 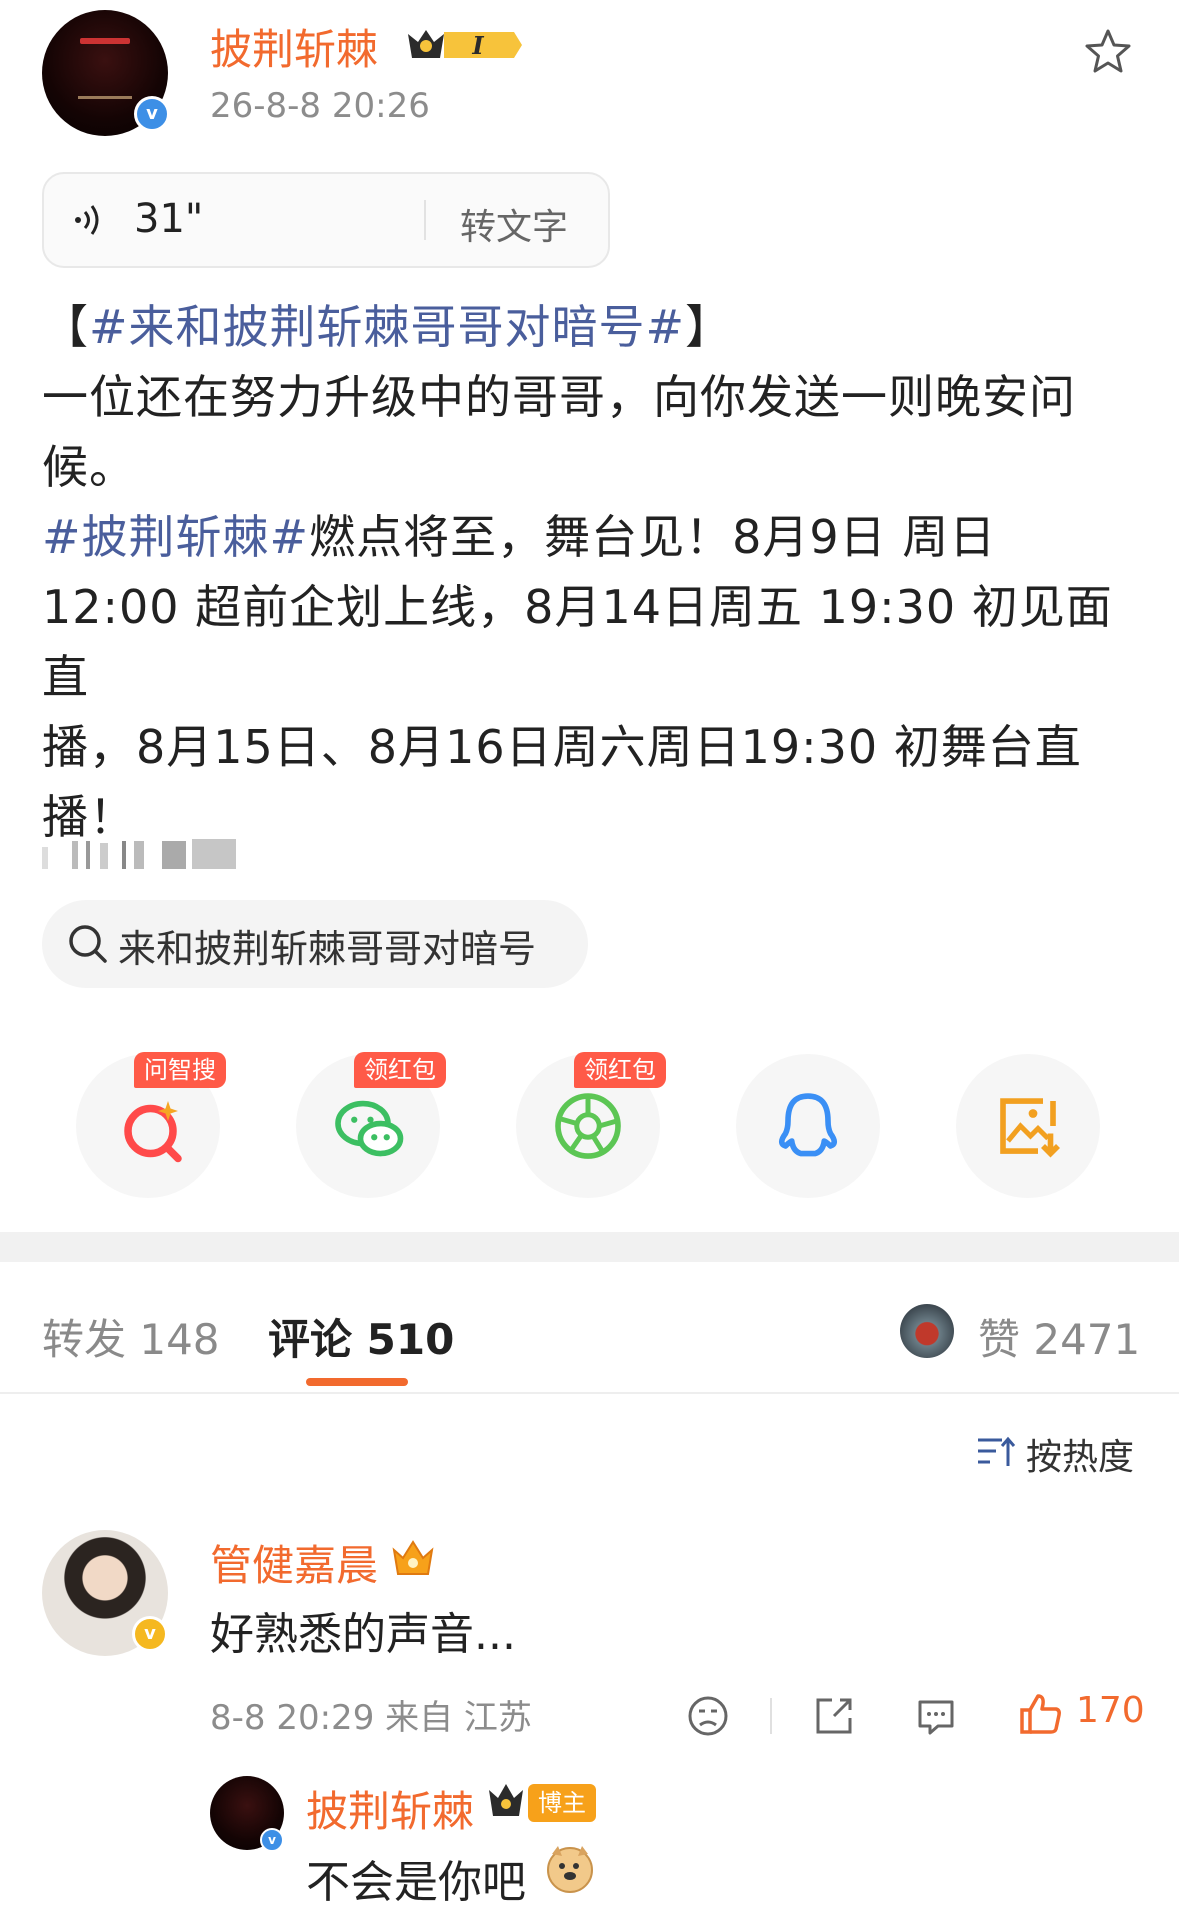 What do you see at coordinates (1059, 1336) in the screenshot?
I see `tab-likes: 赞 2471` at bounding box center [1059, 1336].